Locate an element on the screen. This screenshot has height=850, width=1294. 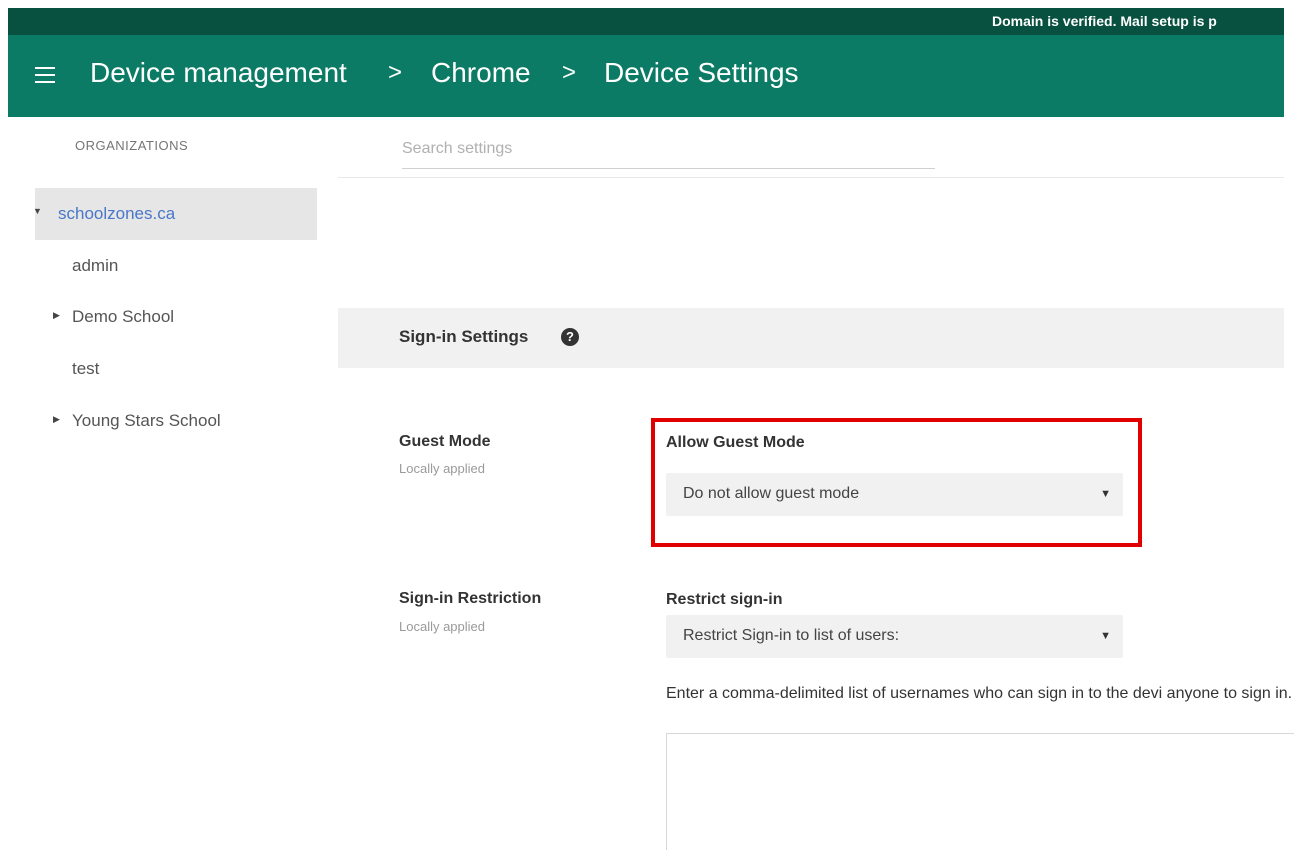
notification-text: Domain is verified. Mail setup is p is located at coordinates (1104, 21).